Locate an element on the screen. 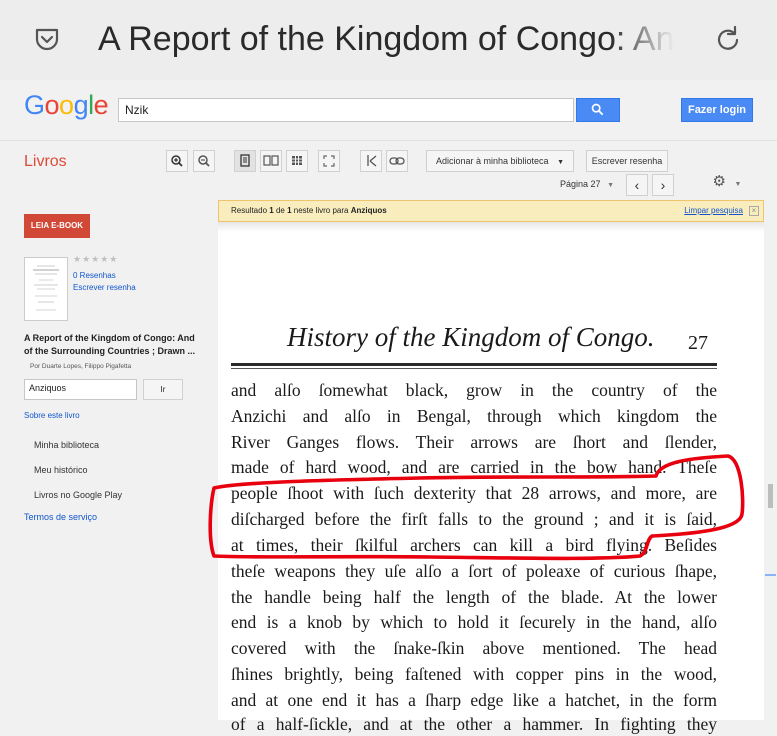 The width and height of the screenshot is (777, 736). book-author: Por Duarte Lopes, Filippo Pigafetta is located at coordinates (81, 366).